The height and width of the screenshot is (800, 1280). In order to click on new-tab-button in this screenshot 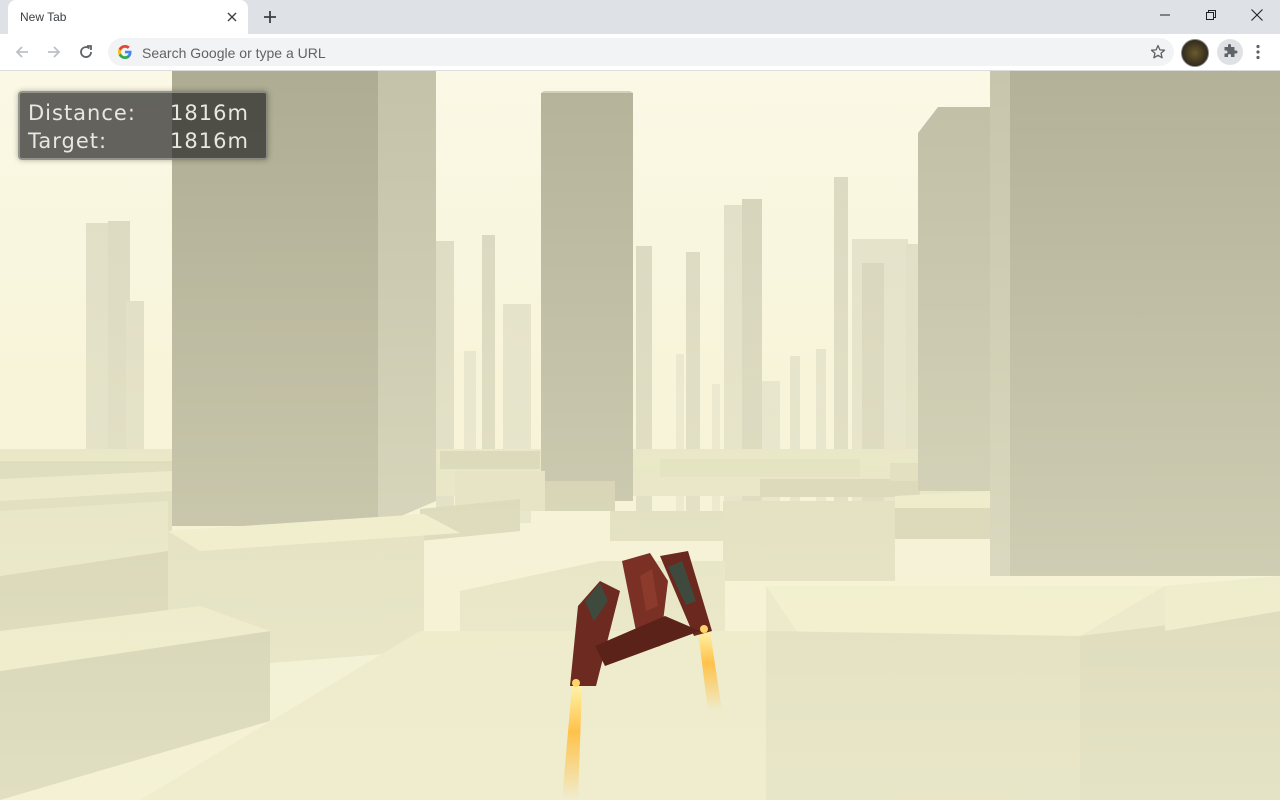, I will do `click(270, 17)`.